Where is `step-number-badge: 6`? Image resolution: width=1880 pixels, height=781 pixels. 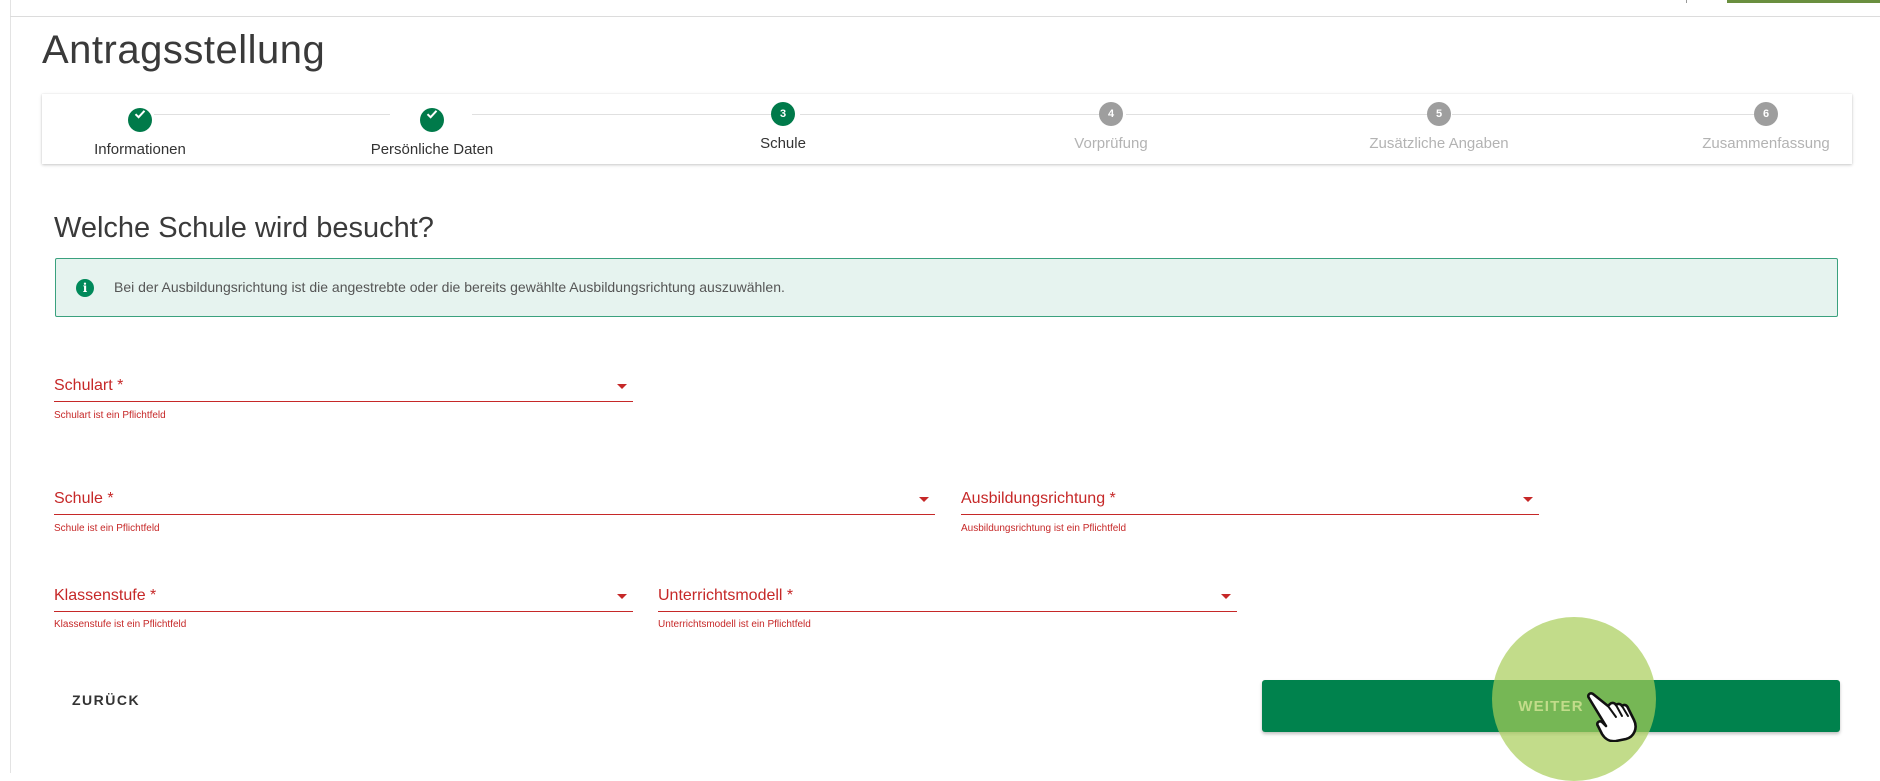 step-number-badge: 6 is located at coordinates (1766, 114).